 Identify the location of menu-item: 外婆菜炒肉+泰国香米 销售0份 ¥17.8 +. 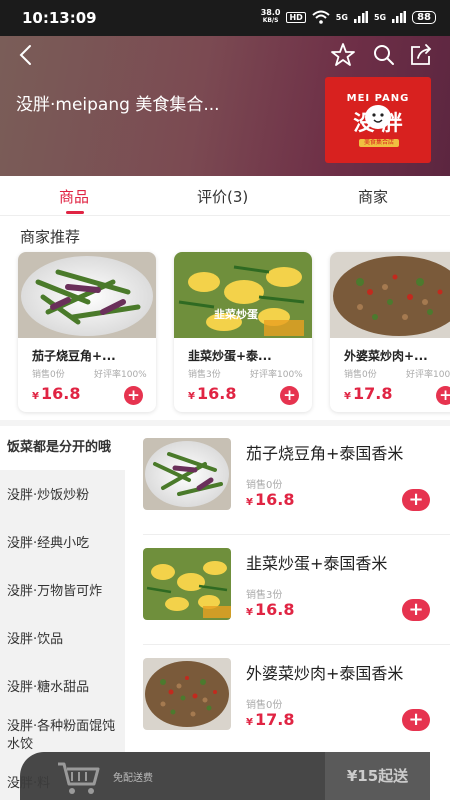
(287, 701).